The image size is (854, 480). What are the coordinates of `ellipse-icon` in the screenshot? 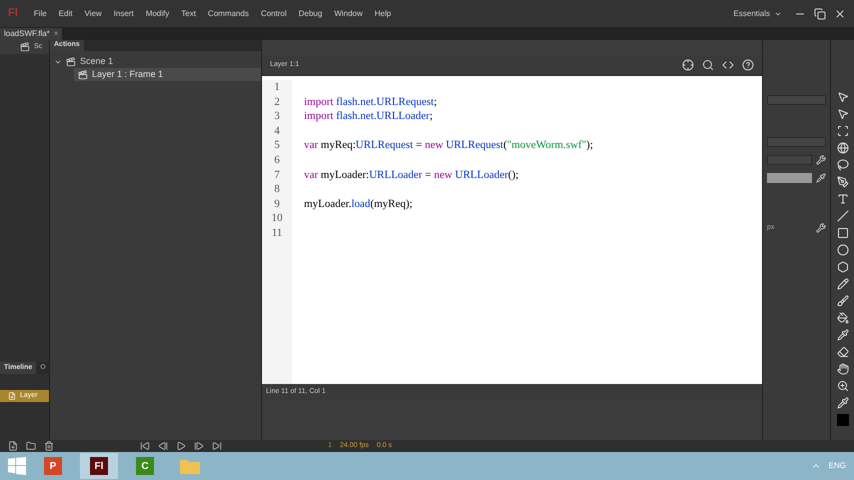 It's located at (842, 250).